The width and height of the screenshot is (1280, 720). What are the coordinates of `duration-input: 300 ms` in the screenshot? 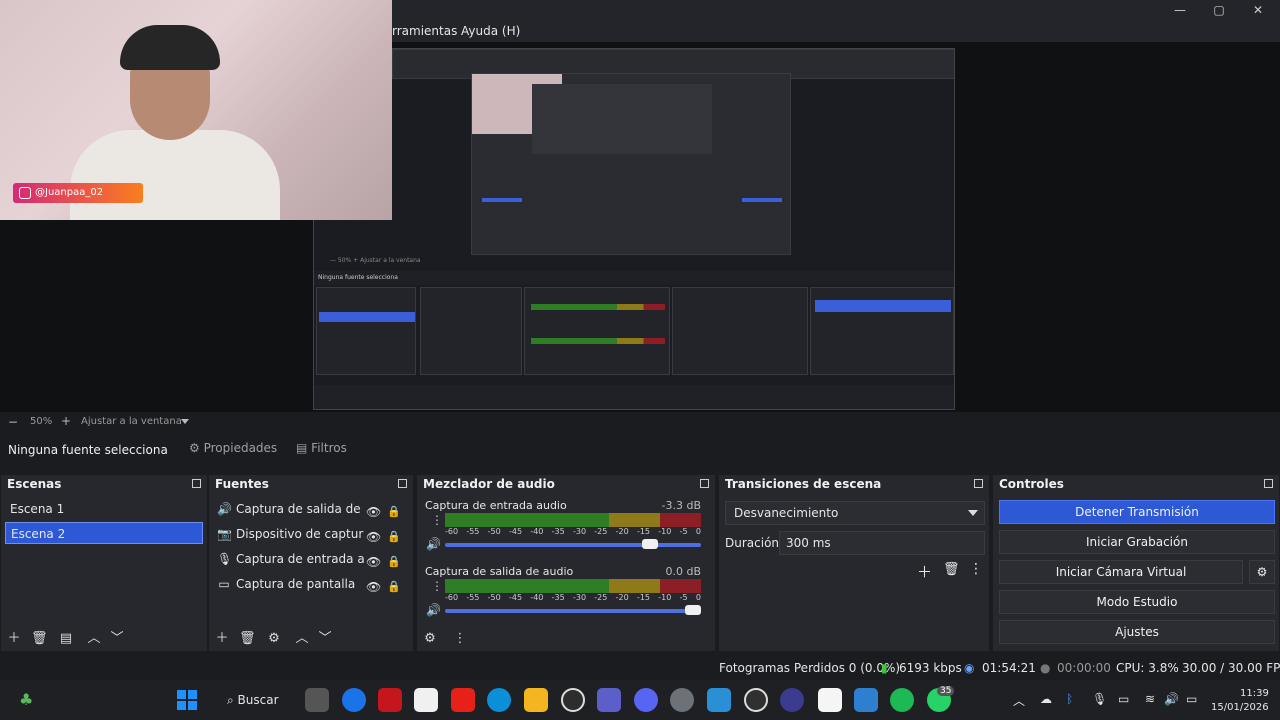 It's located at (882, 543).